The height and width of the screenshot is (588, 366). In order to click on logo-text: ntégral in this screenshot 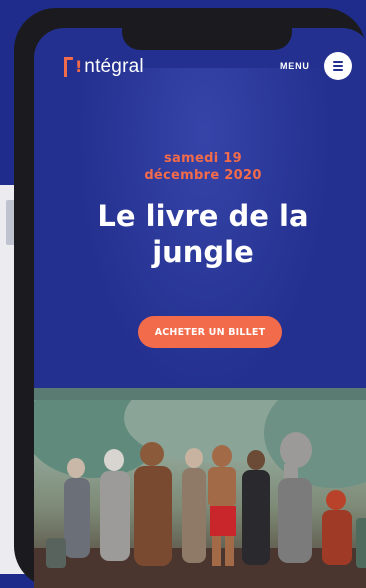, I will do `click(114, 66)`.